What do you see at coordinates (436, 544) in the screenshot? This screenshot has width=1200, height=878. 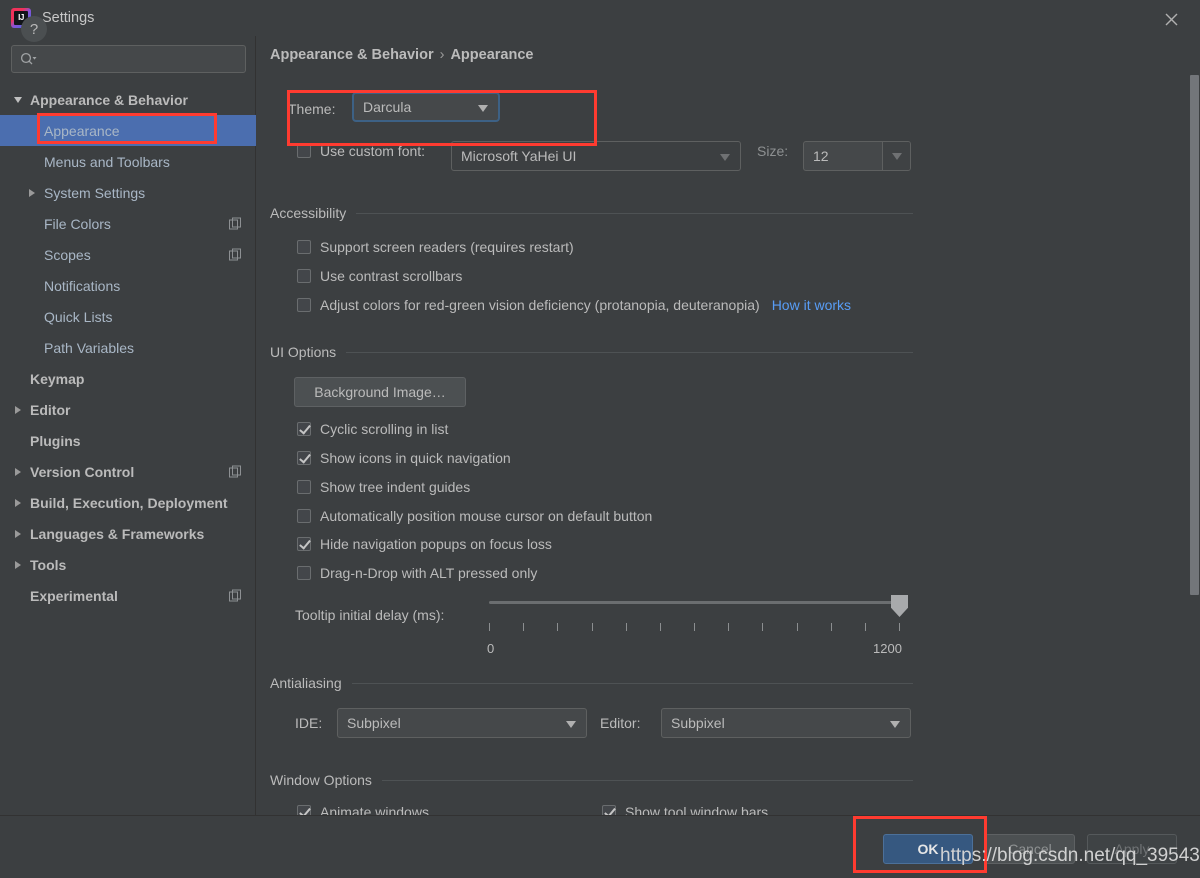 I see `option-label: Hide navigation popups on focus loss` at bounding box center [436, 544].